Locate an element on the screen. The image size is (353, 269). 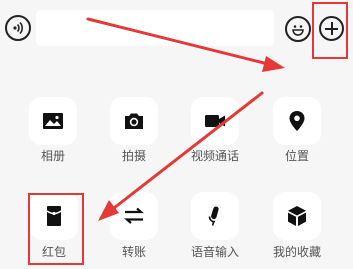
cube-icon is located at coordinates (297, 216).